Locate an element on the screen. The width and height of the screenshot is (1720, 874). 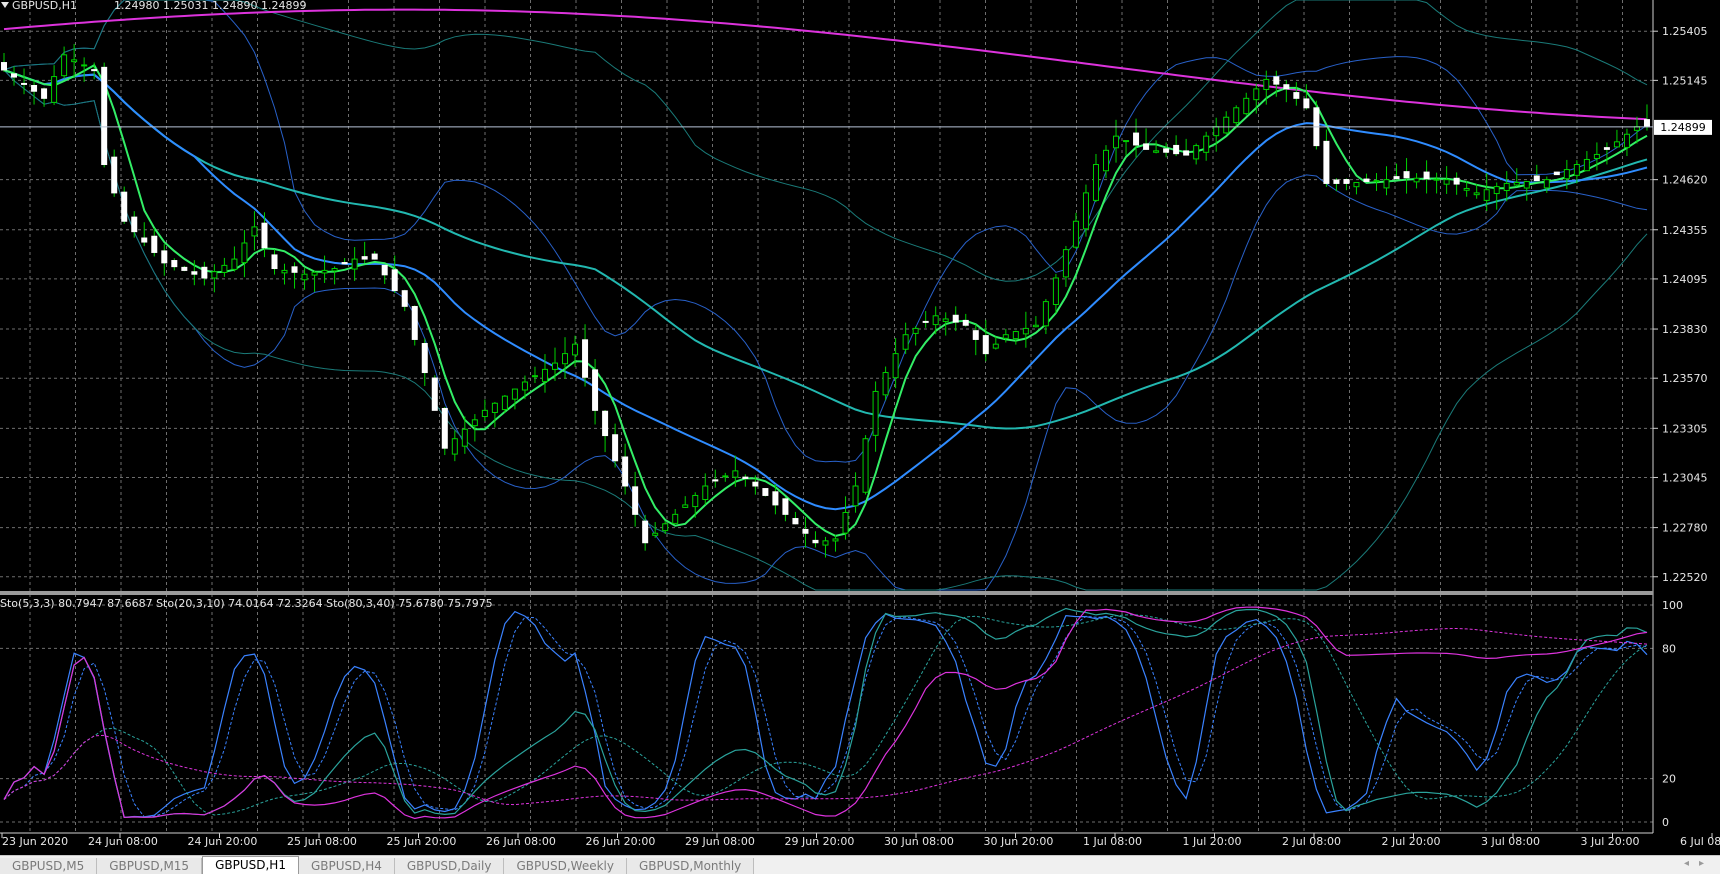
stochastic-tick-label: 80 is located at coordinates (1669, 648).